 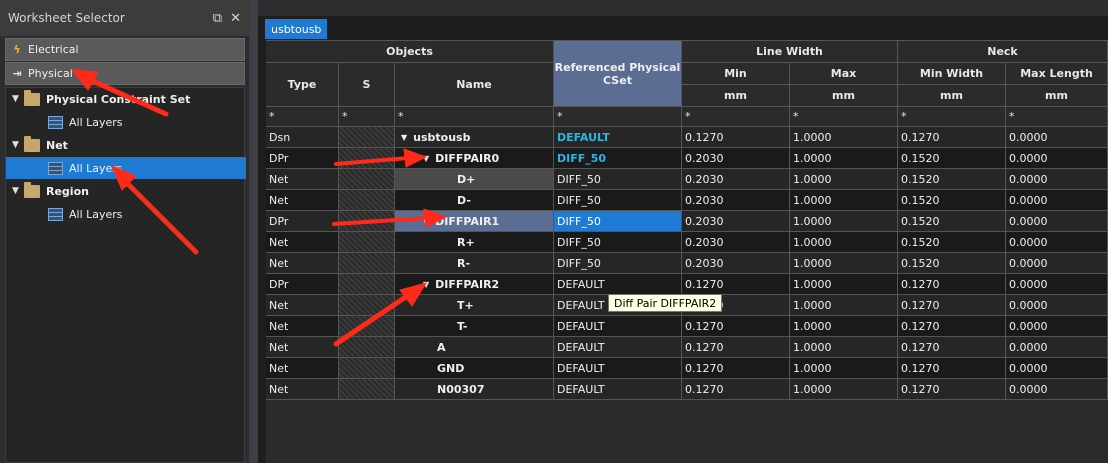 I want to click on cell-name: GND, so click(x=474, y=368).